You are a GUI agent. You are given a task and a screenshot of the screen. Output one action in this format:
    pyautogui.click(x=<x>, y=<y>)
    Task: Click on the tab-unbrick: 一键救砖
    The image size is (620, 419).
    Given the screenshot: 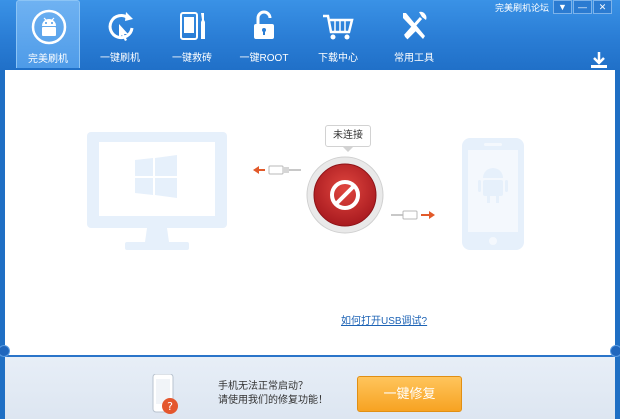 What is the action you would take?
    pyautogui.click(x=192, y=34)
    